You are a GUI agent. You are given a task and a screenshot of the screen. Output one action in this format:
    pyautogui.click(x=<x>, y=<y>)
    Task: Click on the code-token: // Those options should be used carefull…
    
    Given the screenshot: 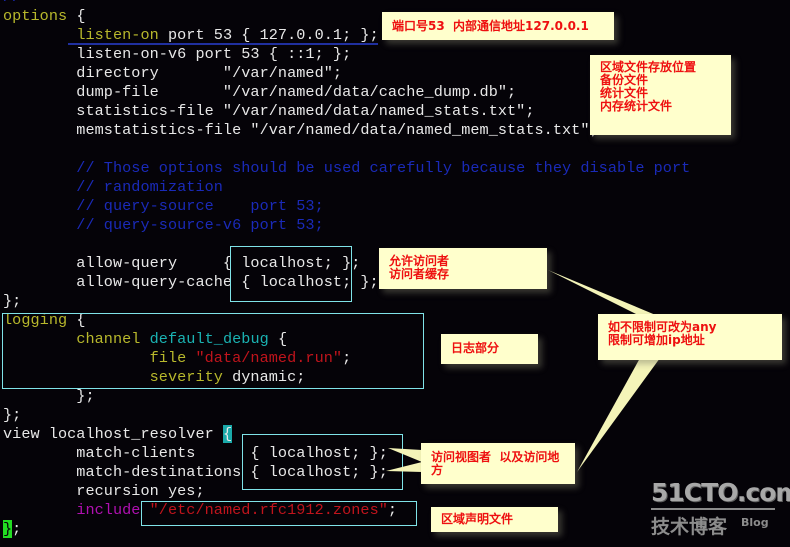 What is the action you would take?
    pyautogui.click(x=347, y=168)
    